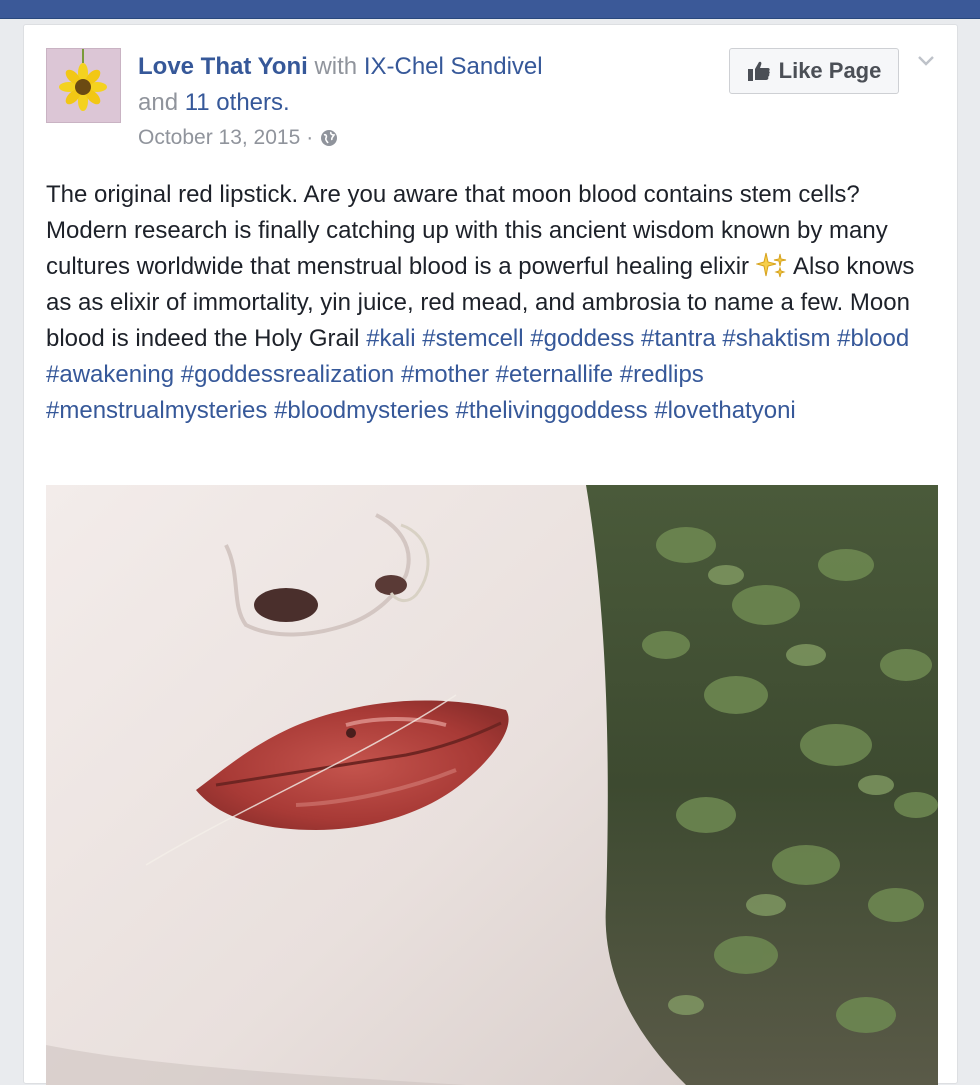 The width and height of the screenshot is (980, 1085). What do you see at coordinates (758, 71) in the screenshot?
I see `thumbs-up-icon` at bounding box center [758, 71].